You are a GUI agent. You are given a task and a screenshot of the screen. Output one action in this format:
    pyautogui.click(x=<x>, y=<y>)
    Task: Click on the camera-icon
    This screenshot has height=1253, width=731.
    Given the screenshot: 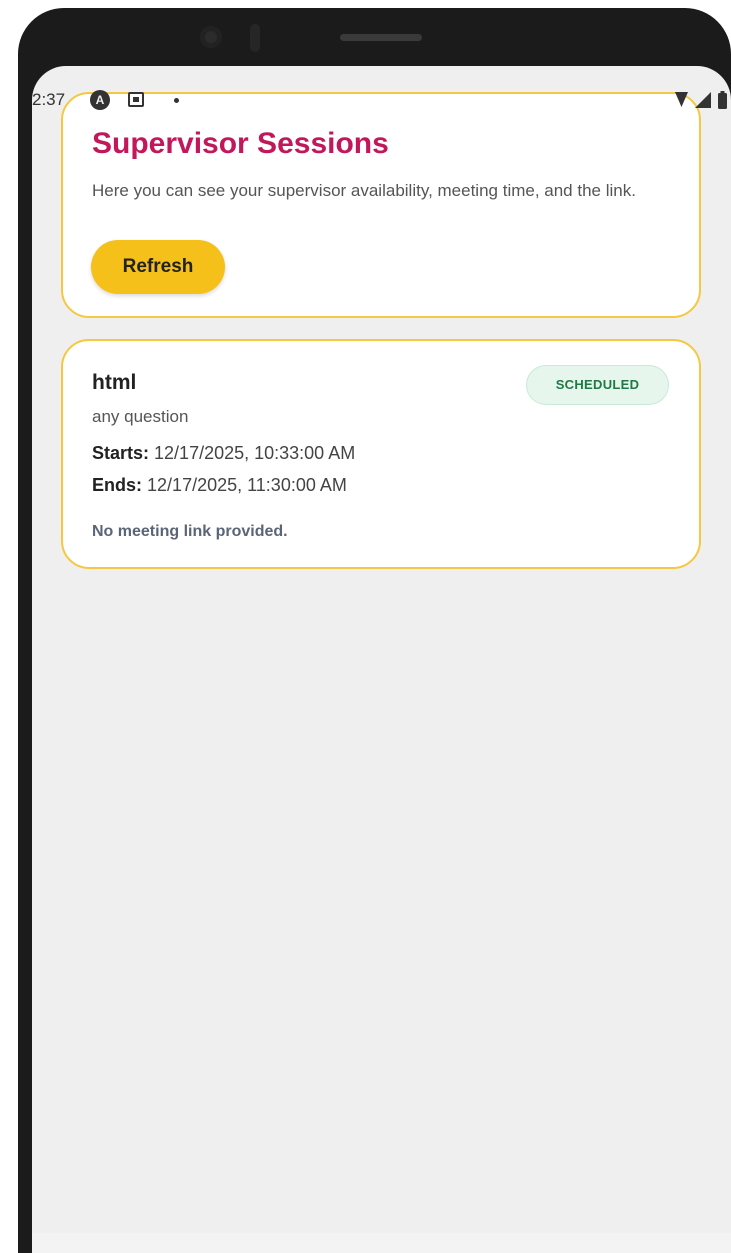 What is the action you would take?
    pyautogui.click(x=211, y=37)
    